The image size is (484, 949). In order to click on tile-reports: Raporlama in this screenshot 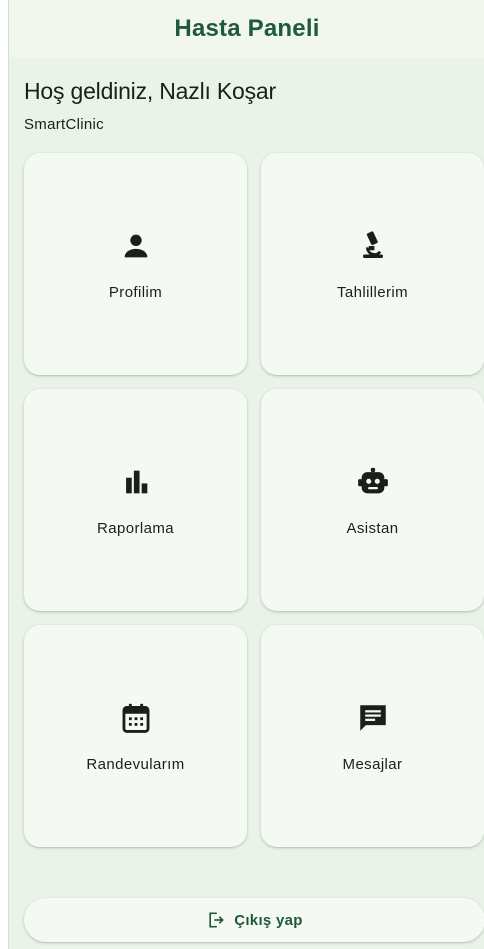, I will do `click(135, 500)`.